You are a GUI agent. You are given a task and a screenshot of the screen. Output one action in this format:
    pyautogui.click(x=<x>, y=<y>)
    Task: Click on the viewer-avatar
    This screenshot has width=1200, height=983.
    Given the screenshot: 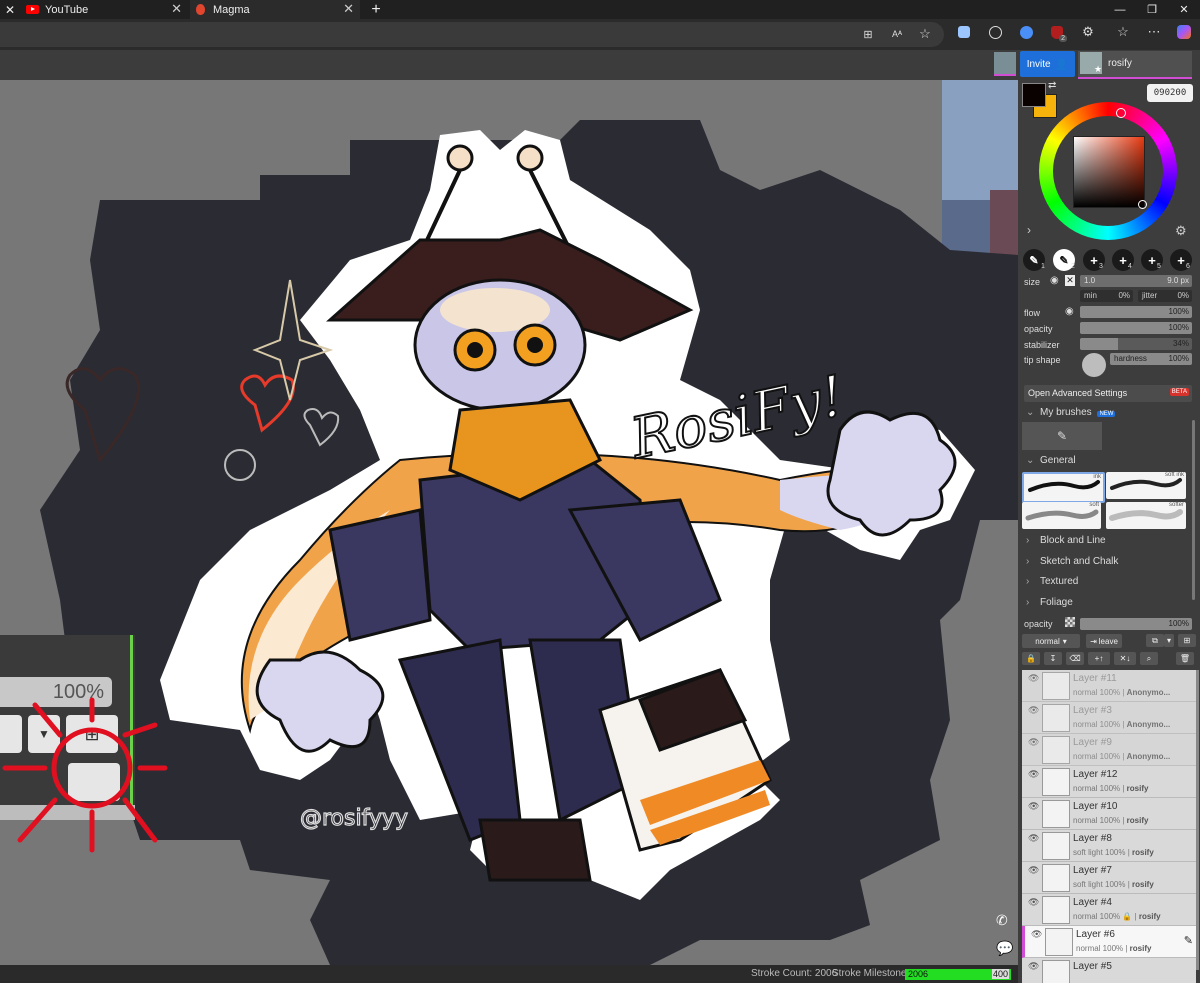 What is the action you would take?
    pyautogui.click(x=1005, y=64)
    